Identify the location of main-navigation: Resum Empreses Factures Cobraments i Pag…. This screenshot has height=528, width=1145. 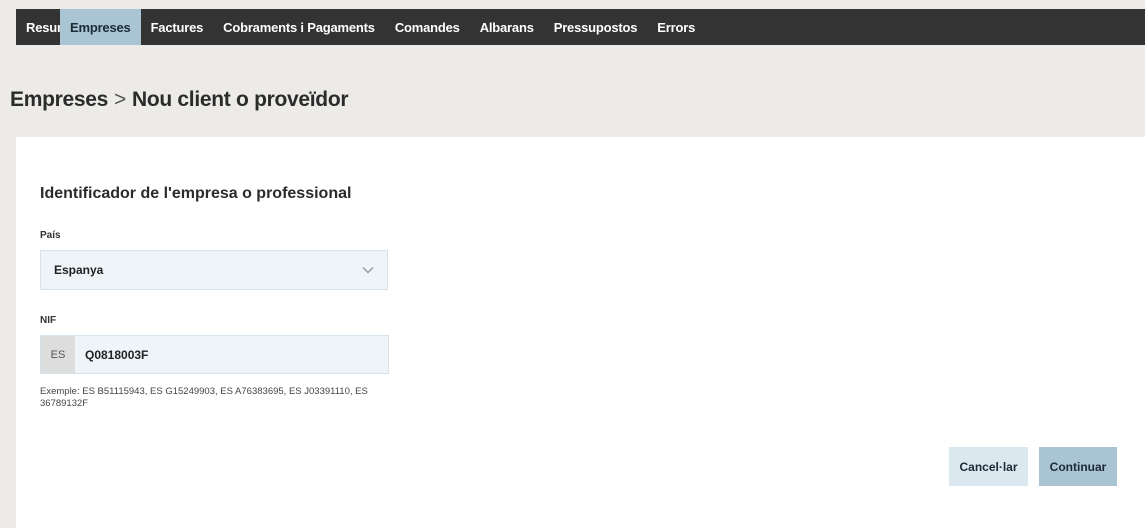
(580, 27).